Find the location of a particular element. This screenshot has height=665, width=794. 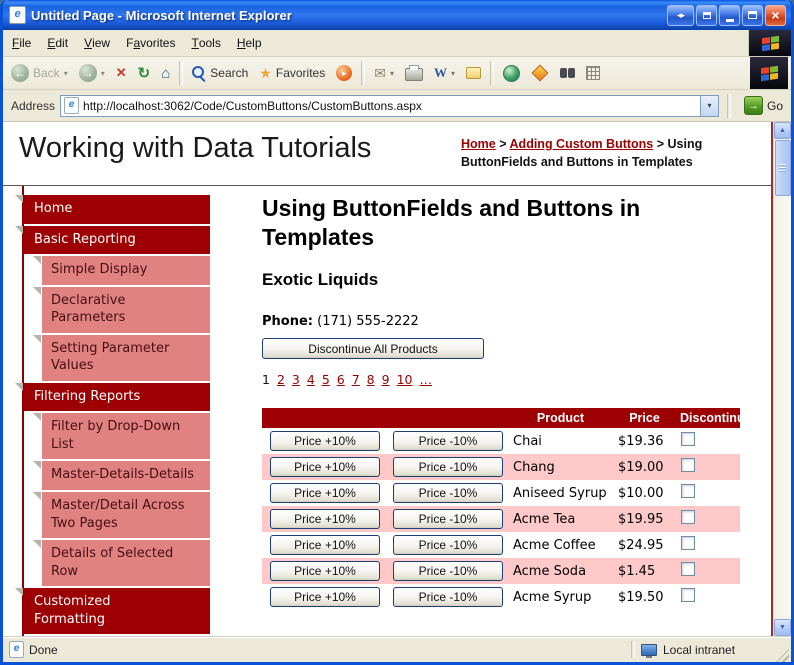

stop-button: ✕ is located at coordinates (121, 73).